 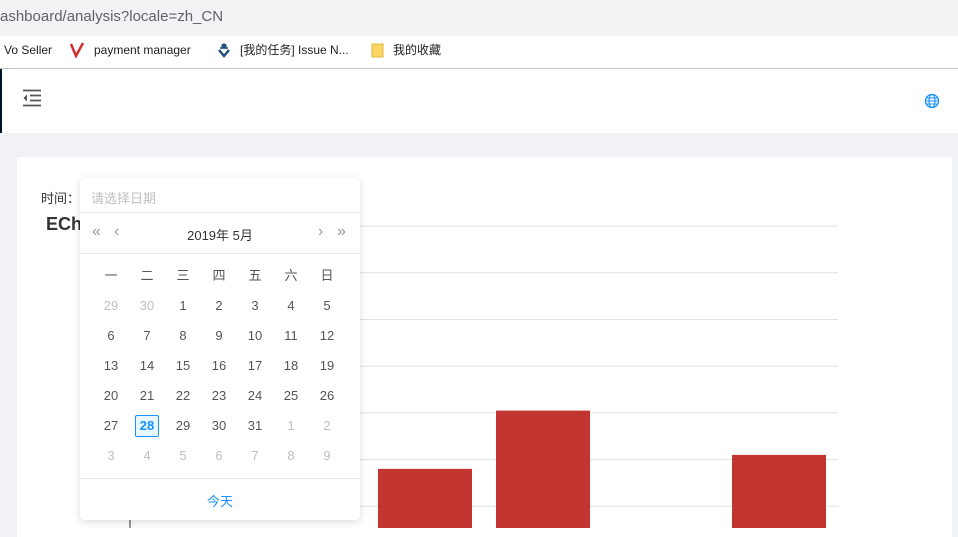 What do you see at coordinates (327, 396) in the screenshot?
I see `day-cell: 26` at bounding box center [327, 396].